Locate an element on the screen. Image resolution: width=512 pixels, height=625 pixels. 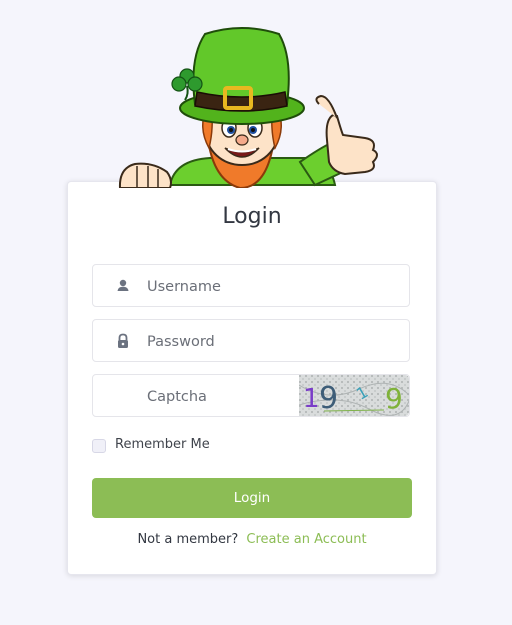
lock-icon is located at coordinates (123, 340).